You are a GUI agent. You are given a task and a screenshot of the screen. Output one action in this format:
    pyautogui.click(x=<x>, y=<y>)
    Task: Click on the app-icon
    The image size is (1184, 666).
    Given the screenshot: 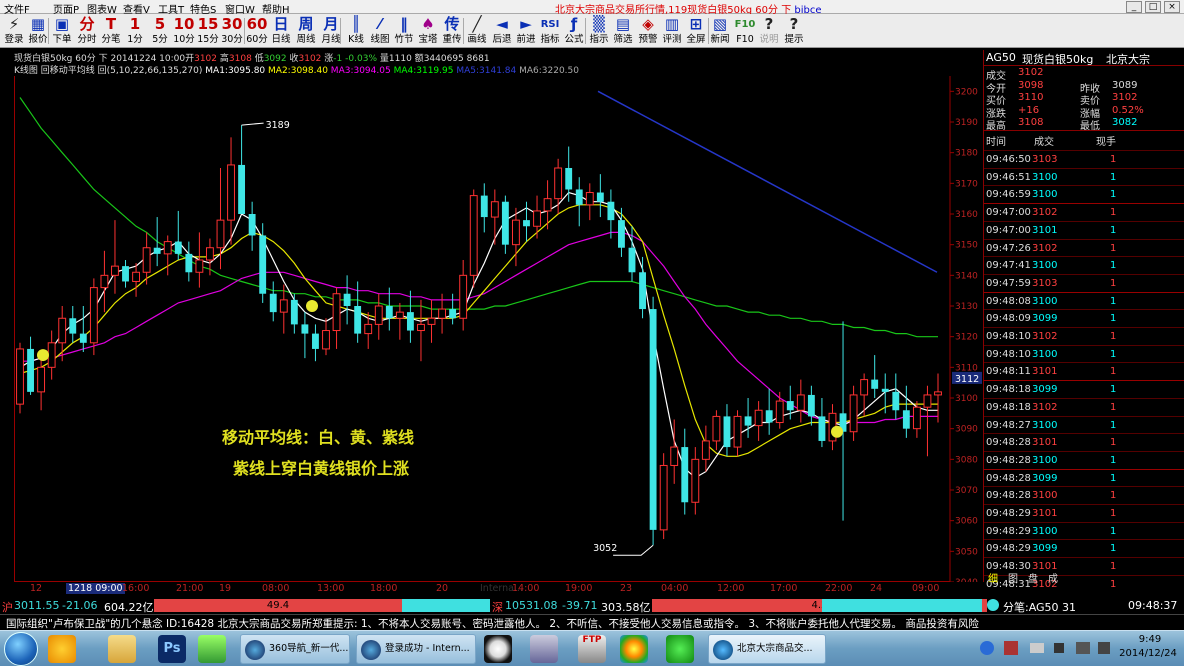 What is the action you would take?
    pyautogui.click(x=62, y=649)
    